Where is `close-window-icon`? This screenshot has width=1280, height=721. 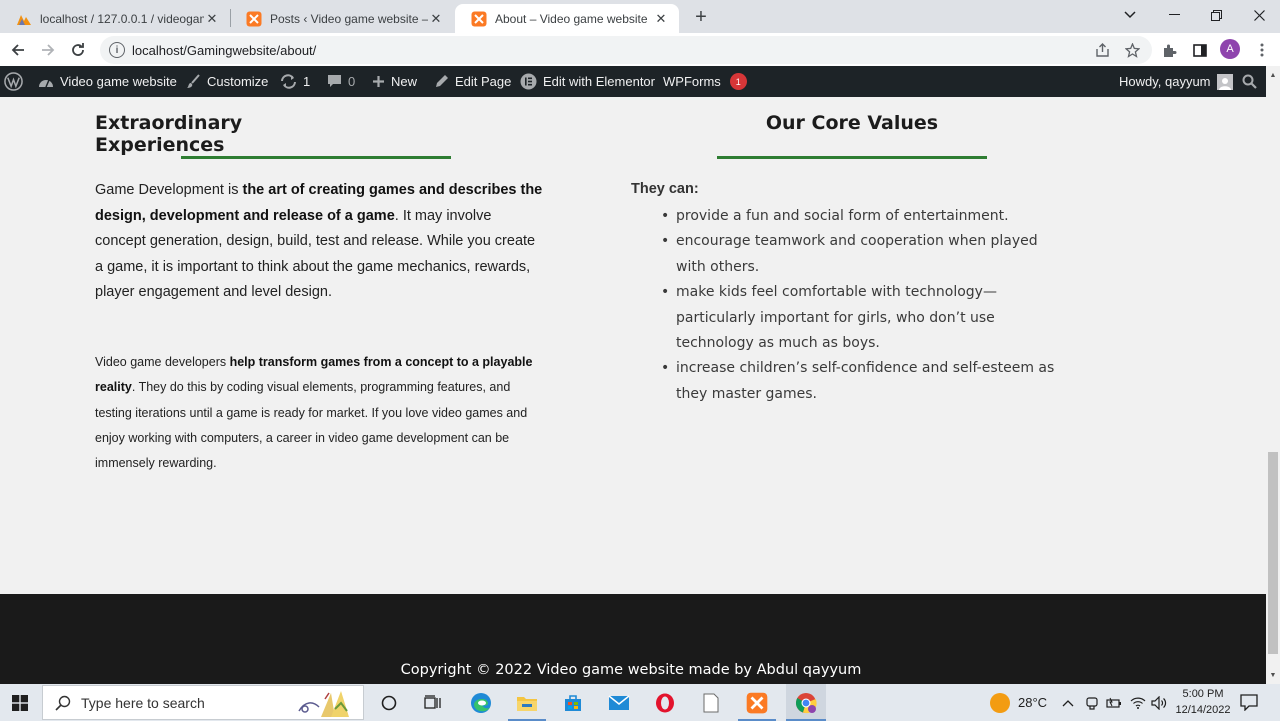 close-window-icon is located at coordinates (1258, 15).